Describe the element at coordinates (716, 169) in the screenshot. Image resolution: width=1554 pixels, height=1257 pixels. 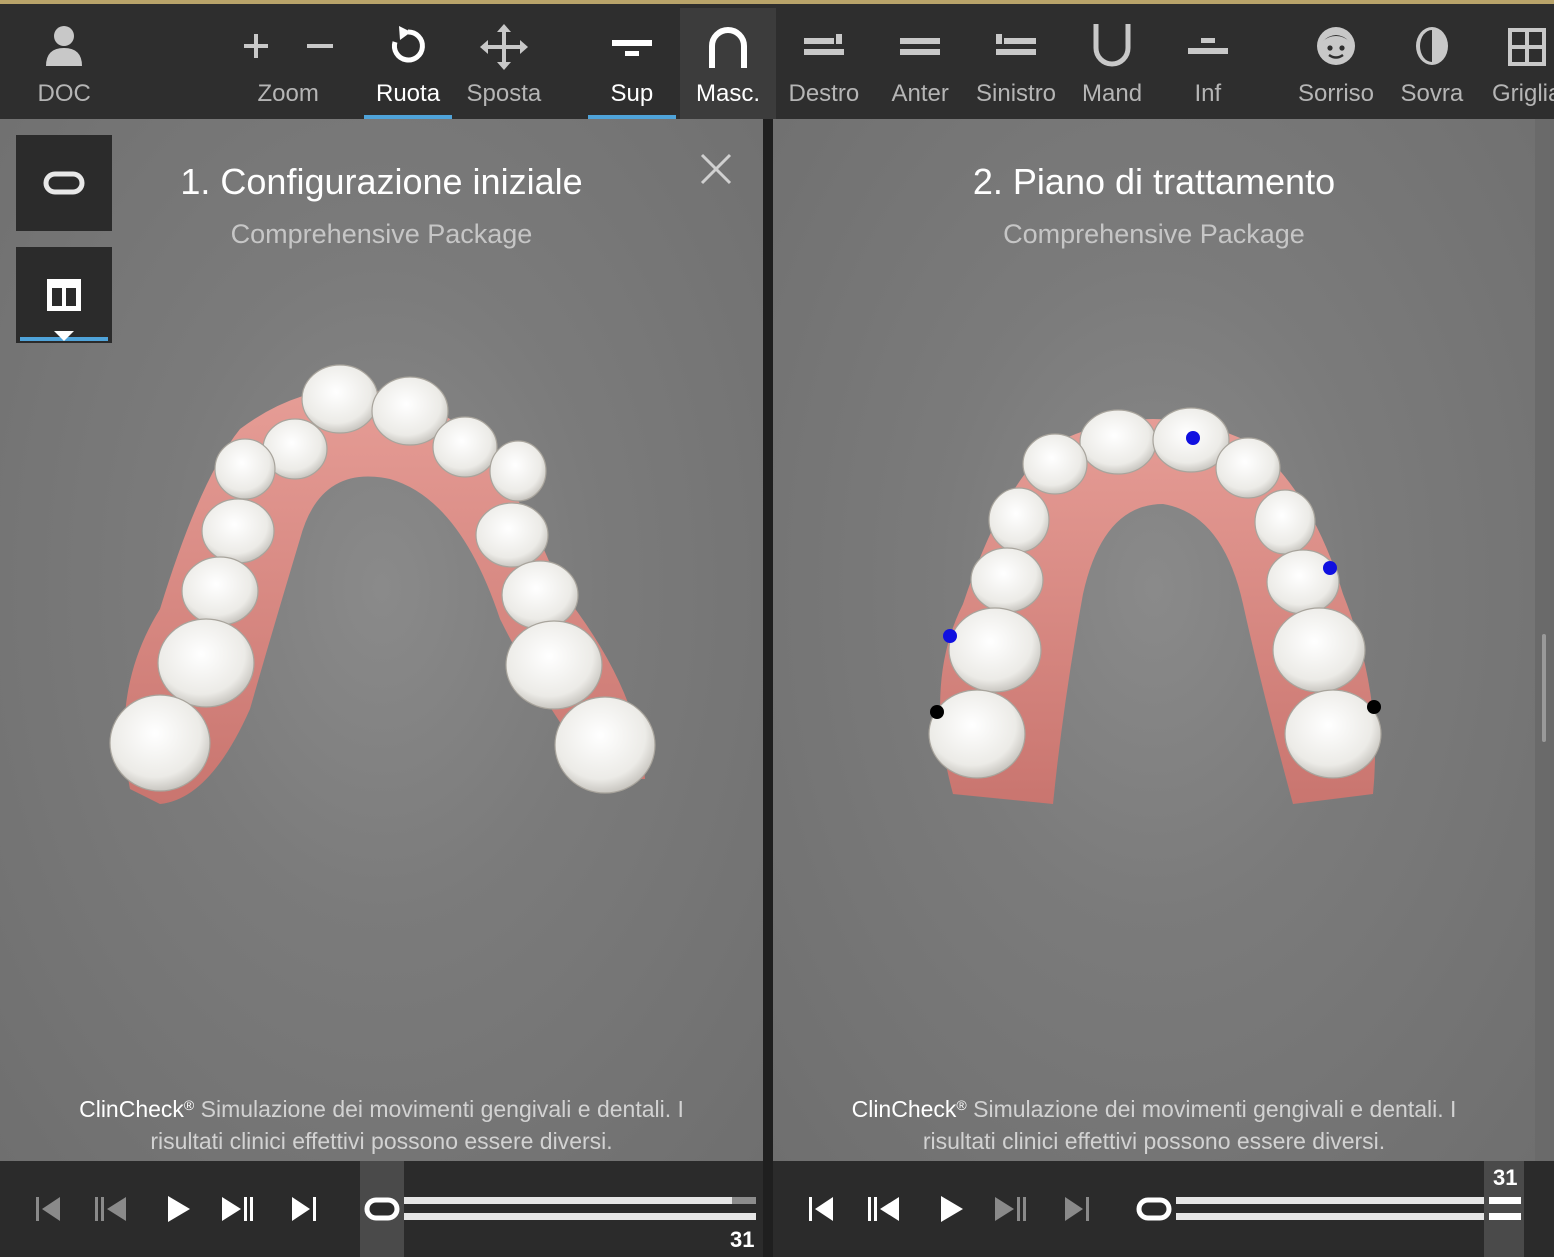
I see `close-icon` at that location.